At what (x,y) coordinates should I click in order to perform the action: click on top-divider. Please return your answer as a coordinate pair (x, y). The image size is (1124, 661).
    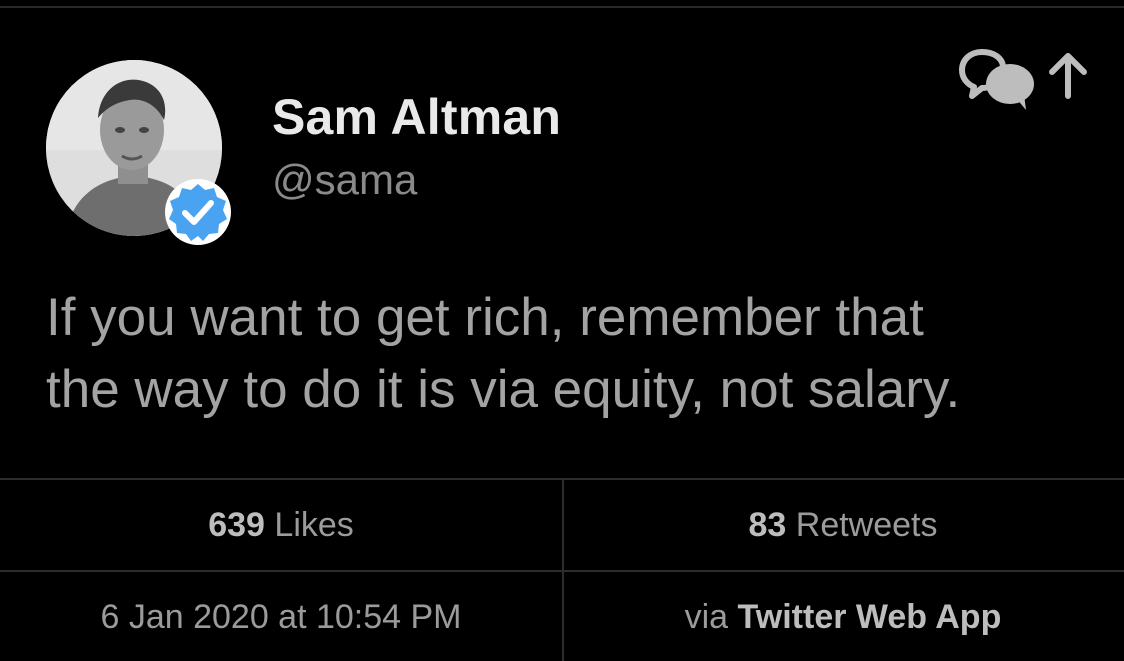
    Looking at the image, I should click on (562, 7).